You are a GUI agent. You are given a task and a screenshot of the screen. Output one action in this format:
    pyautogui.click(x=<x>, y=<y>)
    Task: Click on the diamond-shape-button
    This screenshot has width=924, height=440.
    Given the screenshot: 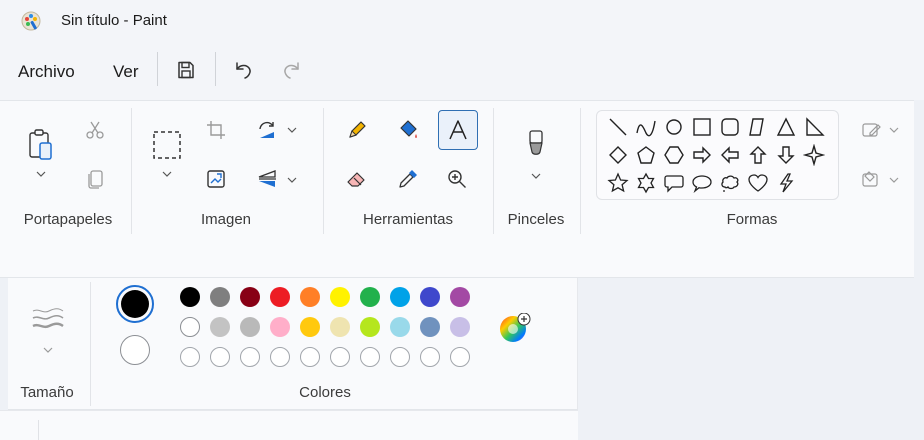 What is the action you would take?
    pyautogui.click(x=618, y=155)
    